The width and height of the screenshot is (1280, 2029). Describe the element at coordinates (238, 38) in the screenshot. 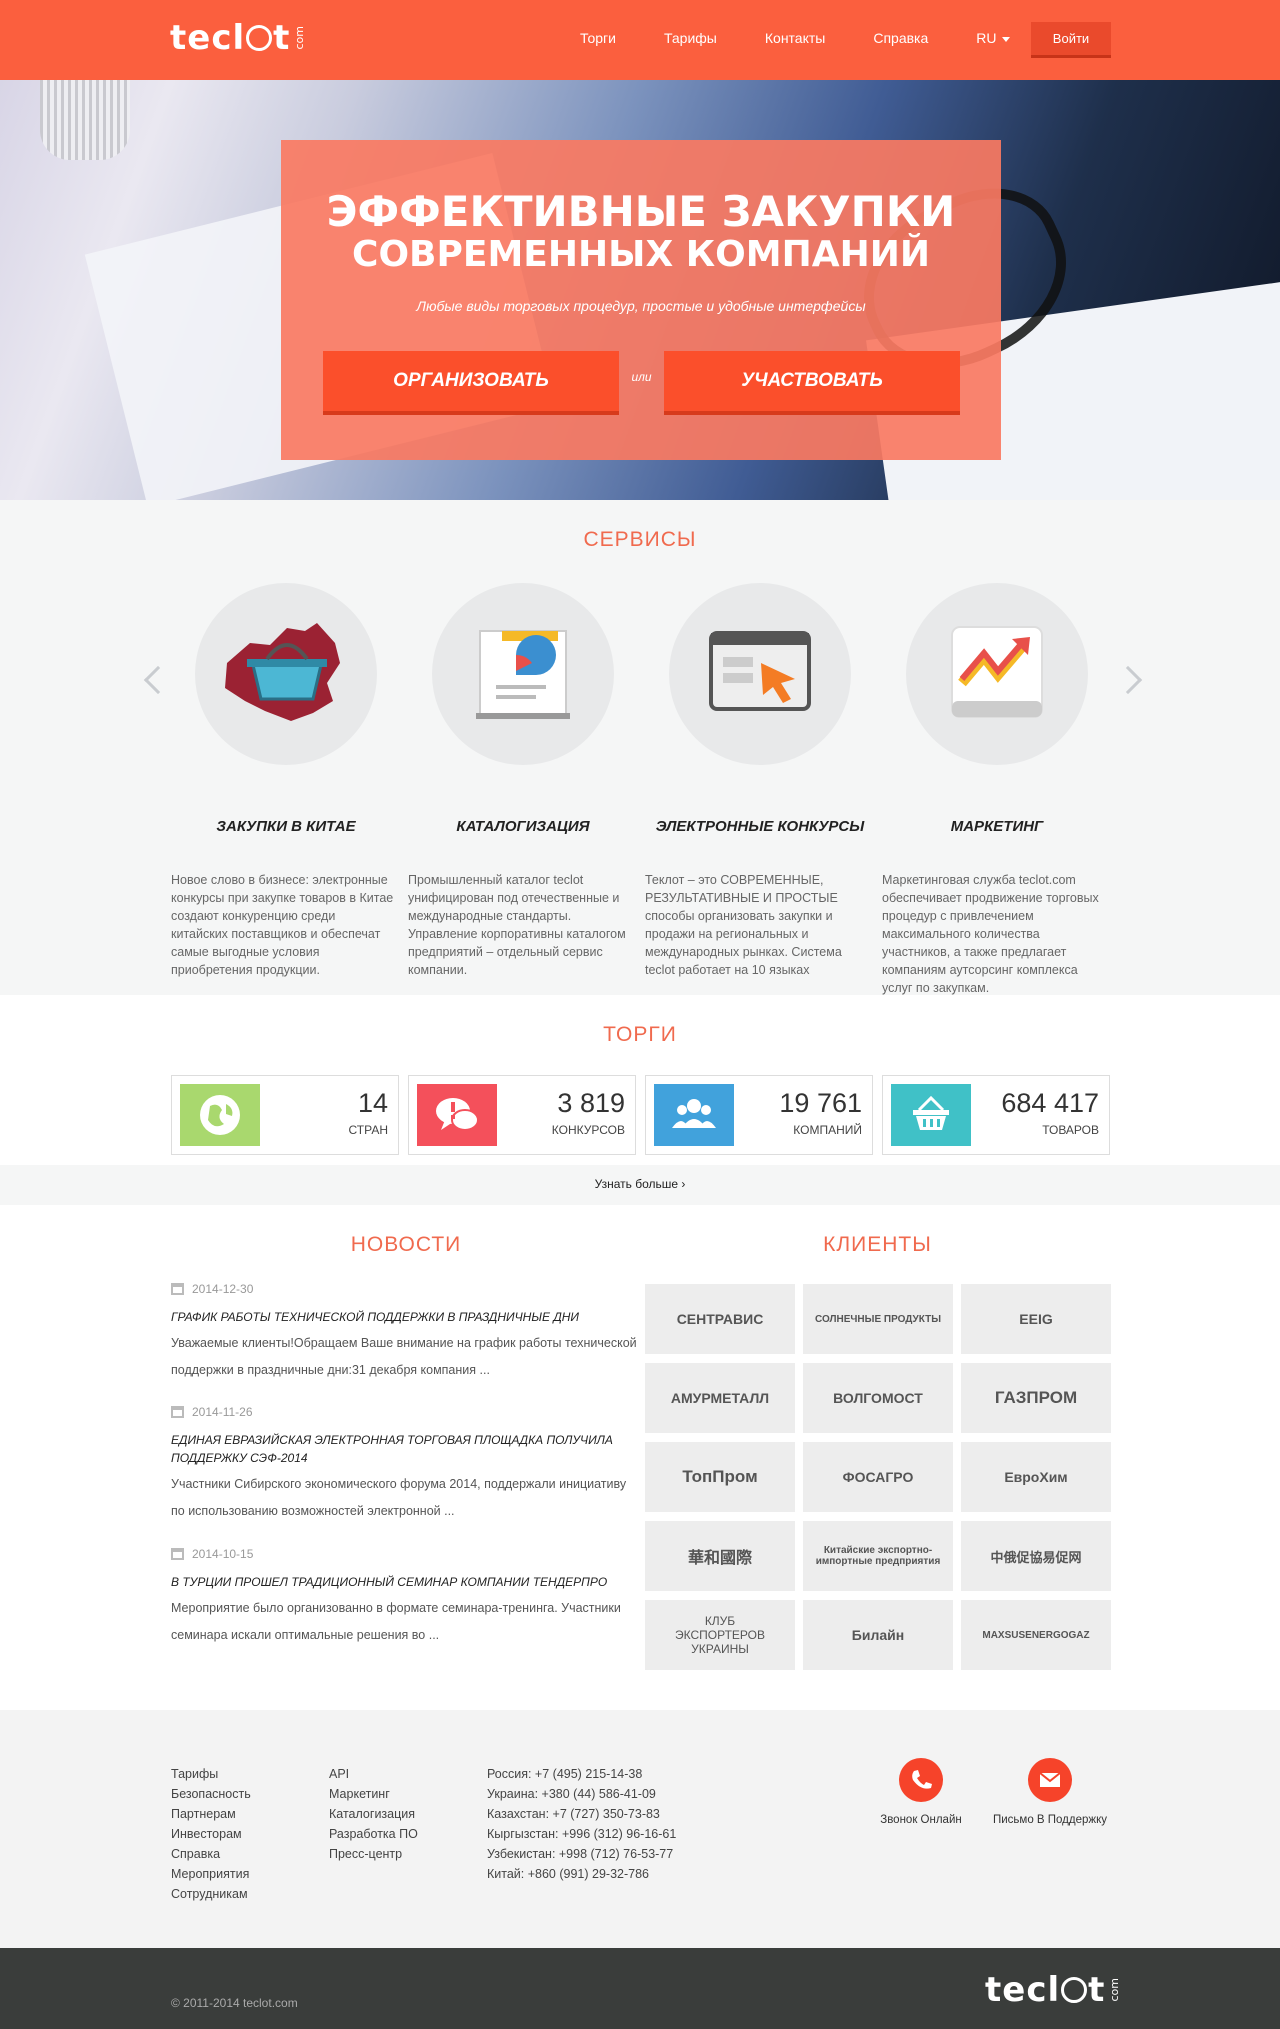

I see `logo: tecl t com` at that location.